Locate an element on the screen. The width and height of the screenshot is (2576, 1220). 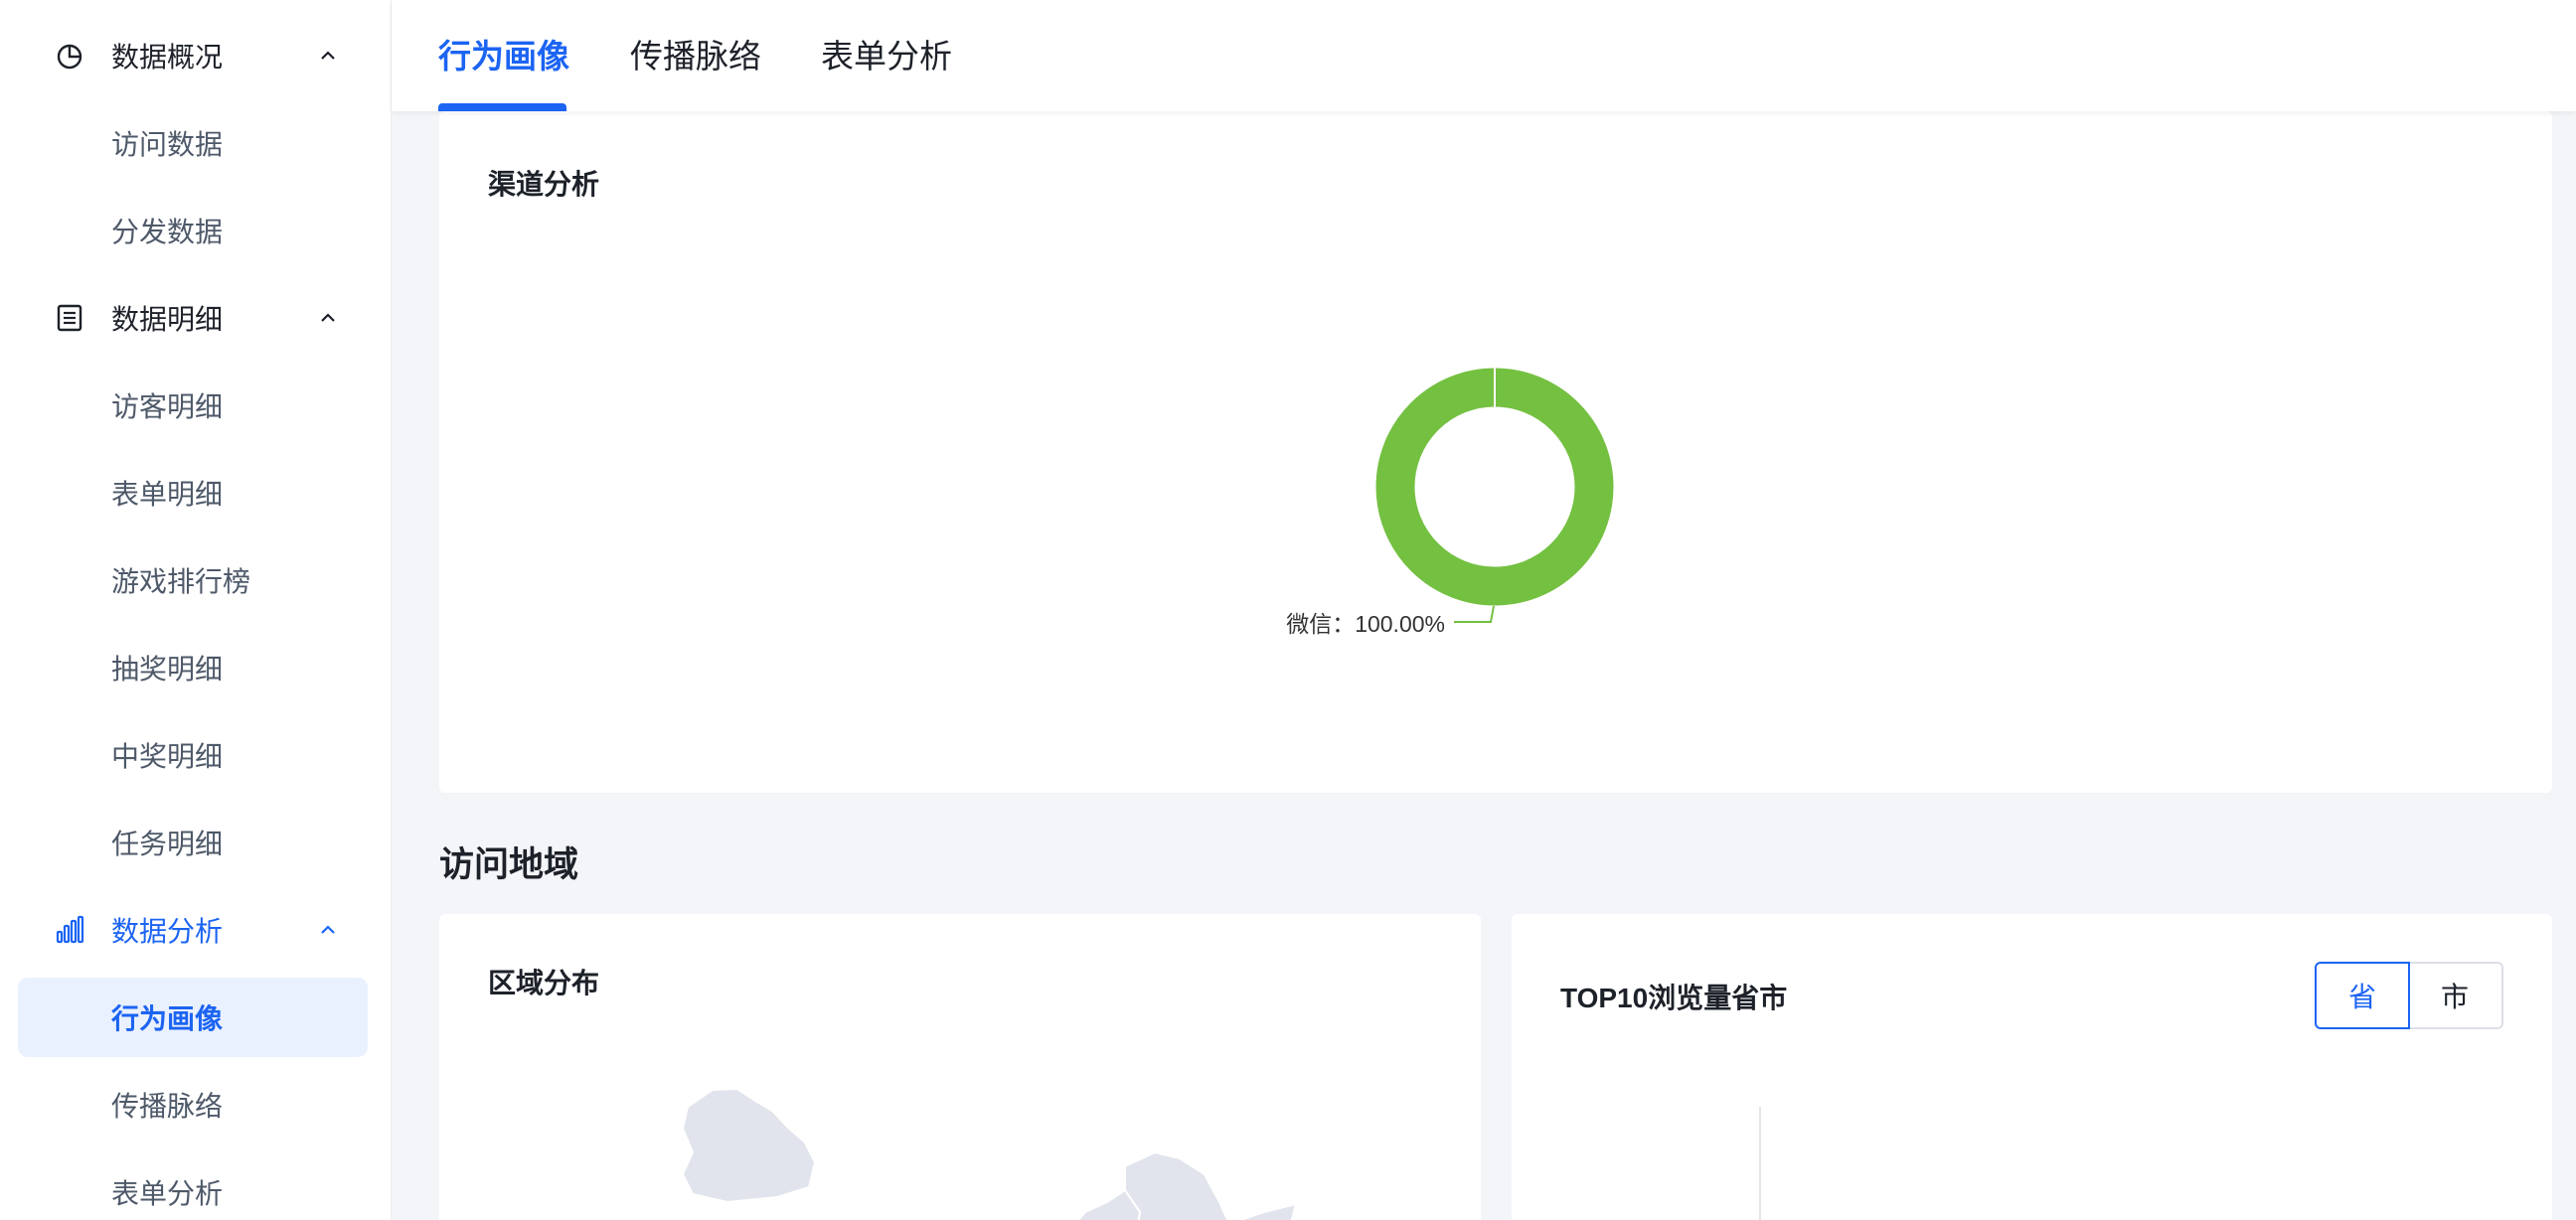
active-tab-indicator is located at coordinates (502, 107).